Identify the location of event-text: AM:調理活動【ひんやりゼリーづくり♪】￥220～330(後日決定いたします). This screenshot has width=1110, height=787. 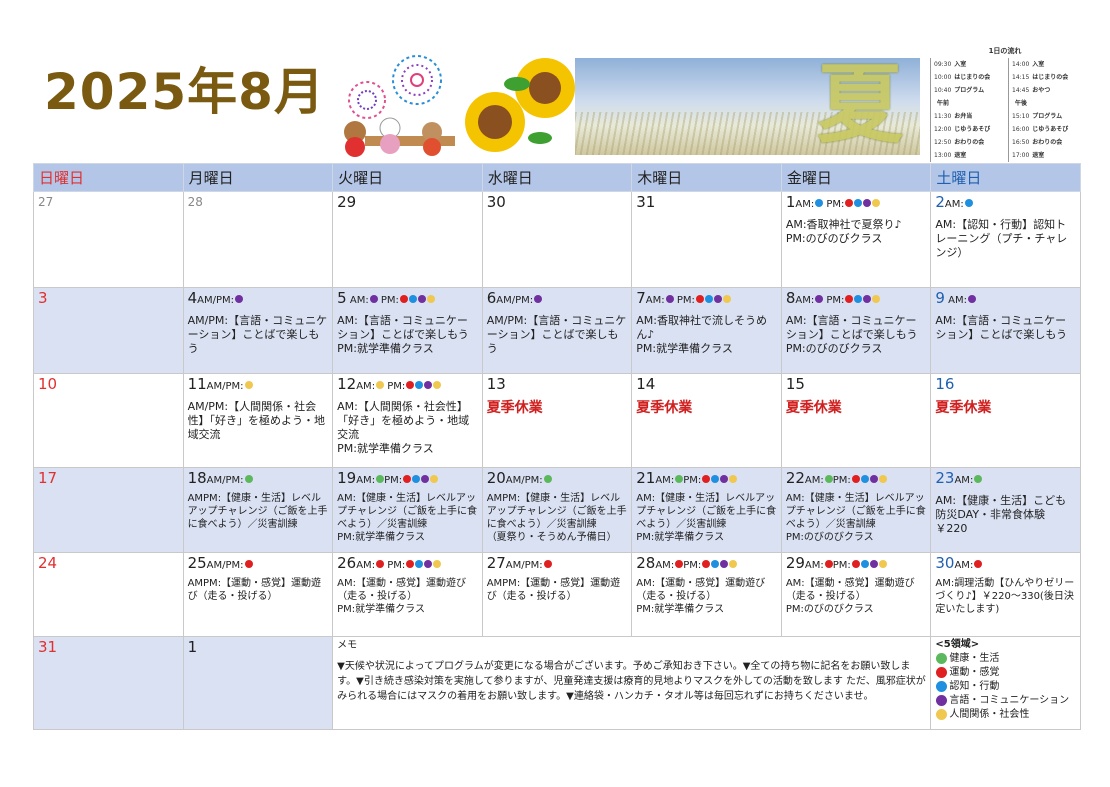
(1005, 596).